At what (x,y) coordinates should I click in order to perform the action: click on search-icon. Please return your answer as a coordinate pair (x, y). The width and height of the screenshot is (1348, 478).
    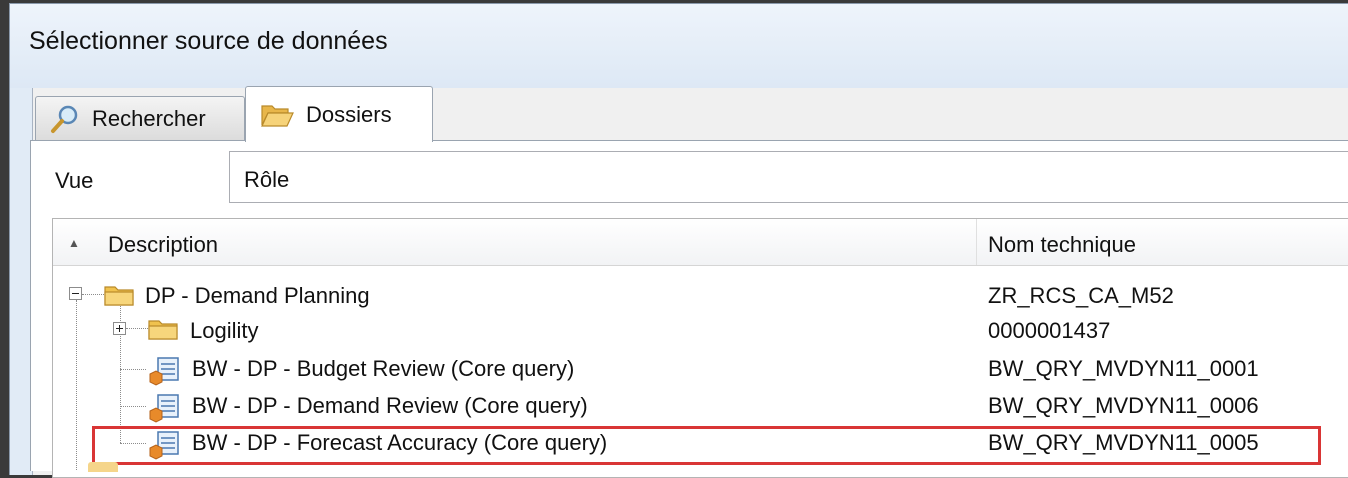
    Looking at the image, I should click on (65, 119).